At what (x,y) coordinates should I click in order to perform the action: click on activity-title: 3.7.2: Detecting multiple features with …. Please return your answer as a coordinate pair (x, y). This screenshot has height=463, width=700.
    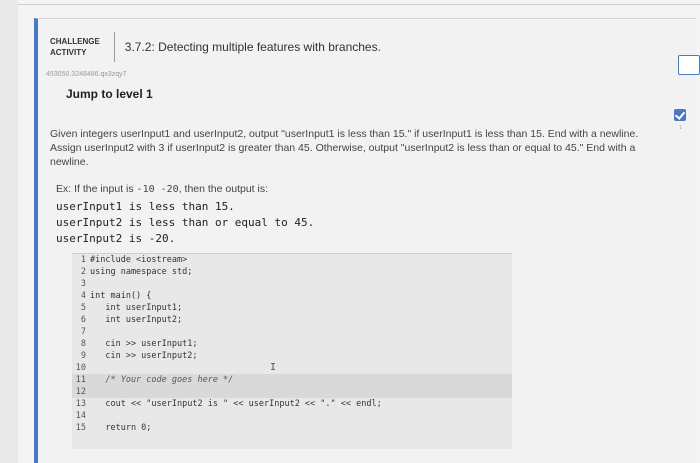
    Looking at the image, I should click on (252, 47).